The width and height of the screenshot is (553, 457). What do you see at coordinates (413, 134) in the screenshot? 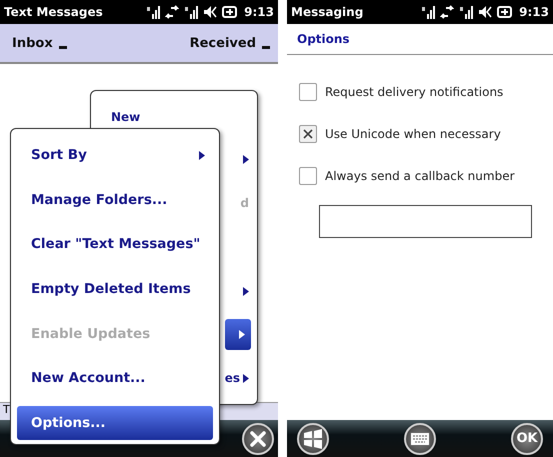
I see `checkbox-label: Use Unicode when necessary` at bounding box center [413, 134].